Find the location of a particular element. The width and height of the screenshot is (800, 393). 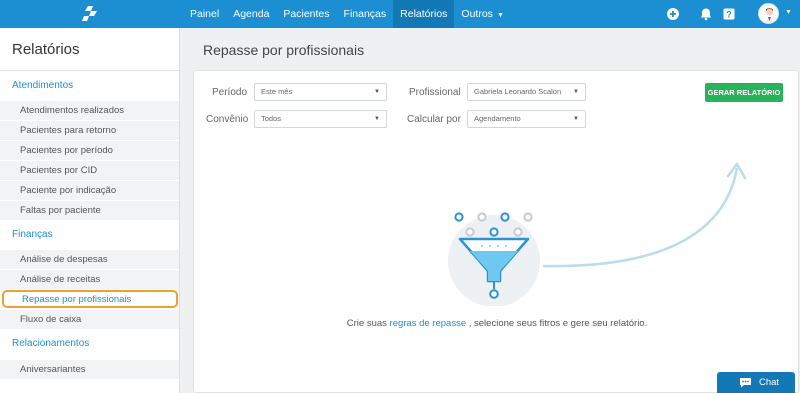

sidebar-item-faltas-por-paciente: Faltas por paciente is located at coordinates (89, 210).